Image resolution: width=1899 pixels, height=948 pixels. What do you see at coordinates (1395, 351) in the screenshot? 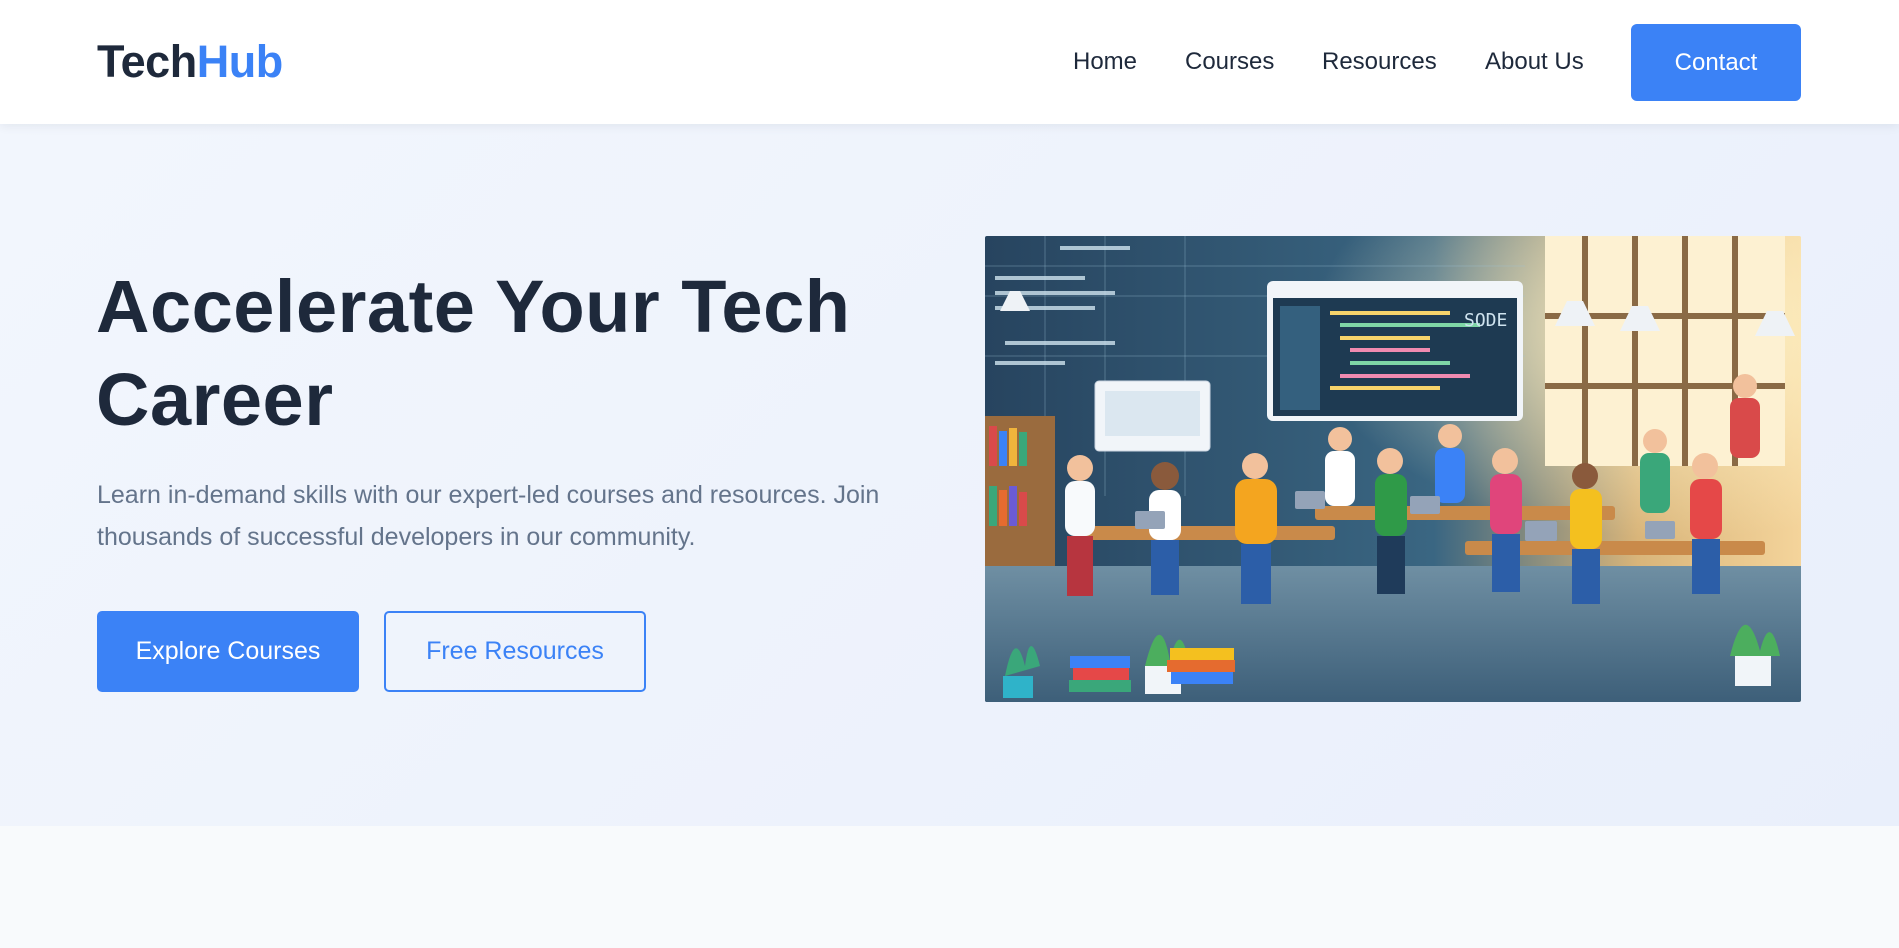
I see `illustration-code-monitor: SODE` at bounding box center [1395, 351].